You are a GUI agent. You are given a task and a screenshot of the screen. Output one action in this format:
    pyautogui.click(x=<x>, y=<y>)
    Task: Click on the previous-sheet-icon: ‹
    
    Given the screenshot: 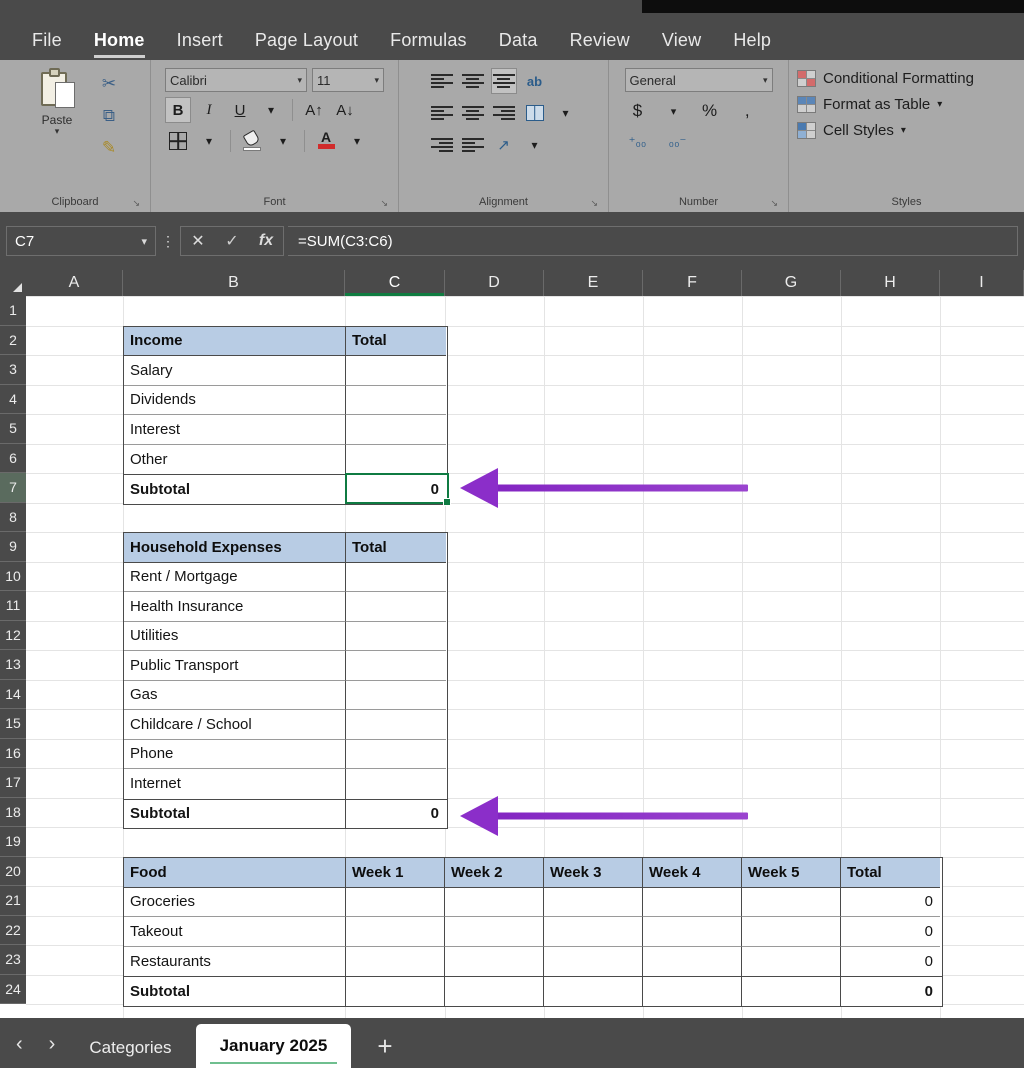 What is the action you would take?
    pyautogui.click(x=19, y=1044)
    